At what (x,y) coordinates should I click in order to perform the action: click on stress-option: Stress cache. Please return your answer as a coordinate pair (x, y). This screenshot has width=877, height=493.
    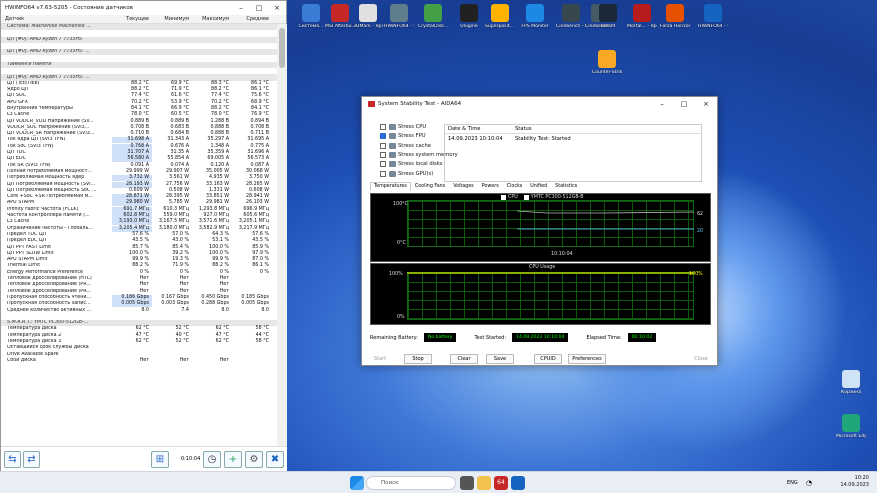
    Looking at the image, I should click on (405, 145).